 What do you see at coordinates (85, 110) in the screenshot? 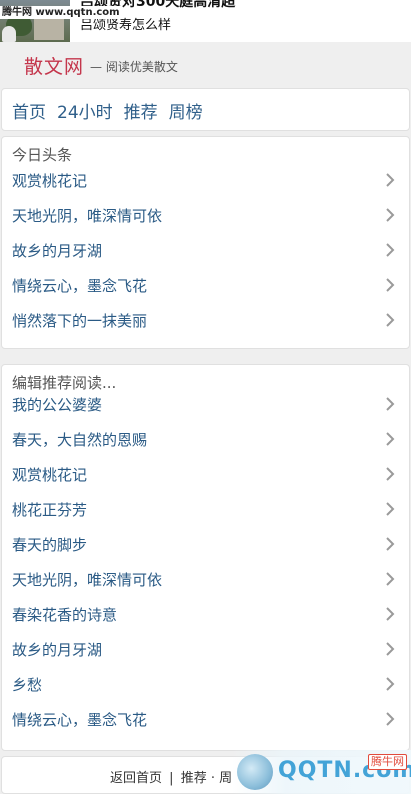
I see `tab-24h: 24小时` at bounding box center [85, 110].